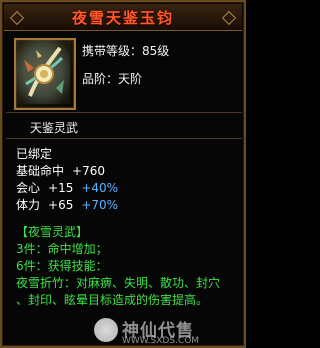 Image resolution: width=320 pixels, height=348 pixels. What do you see at coordinates (54, 128) in the screenshot?
I see `item-category: 天鉴灵武` at bounding box center [54, 128].